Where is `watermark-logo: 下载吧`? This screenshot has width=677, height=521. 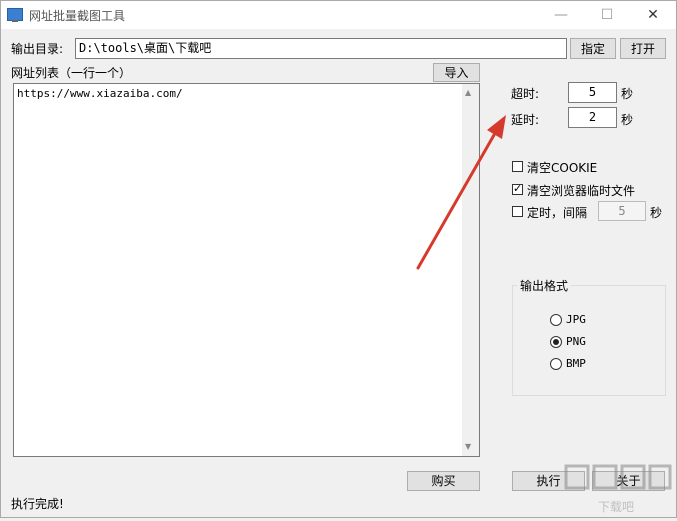
watermark-logo: 下载吧 is located at coordinates (618, 489).